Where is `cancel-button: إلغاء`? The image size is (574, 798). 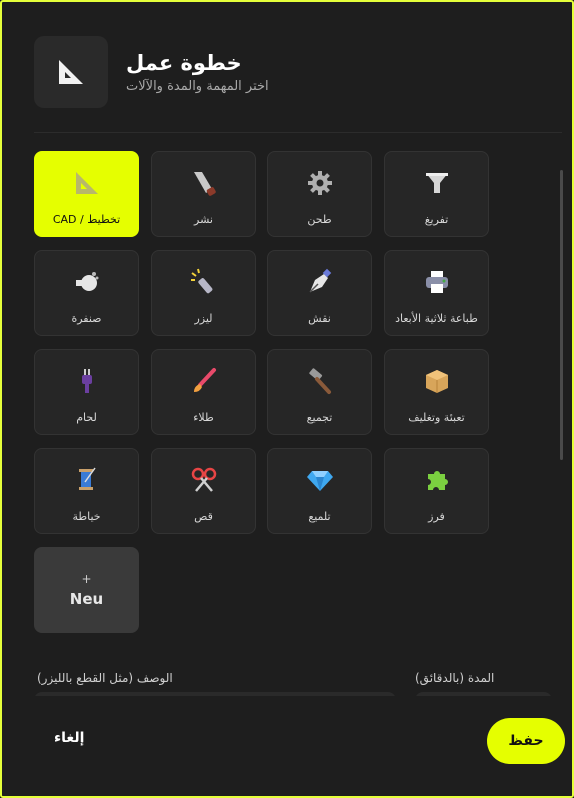 cancel-button: إلغاء is located at coordinates (69, 738).